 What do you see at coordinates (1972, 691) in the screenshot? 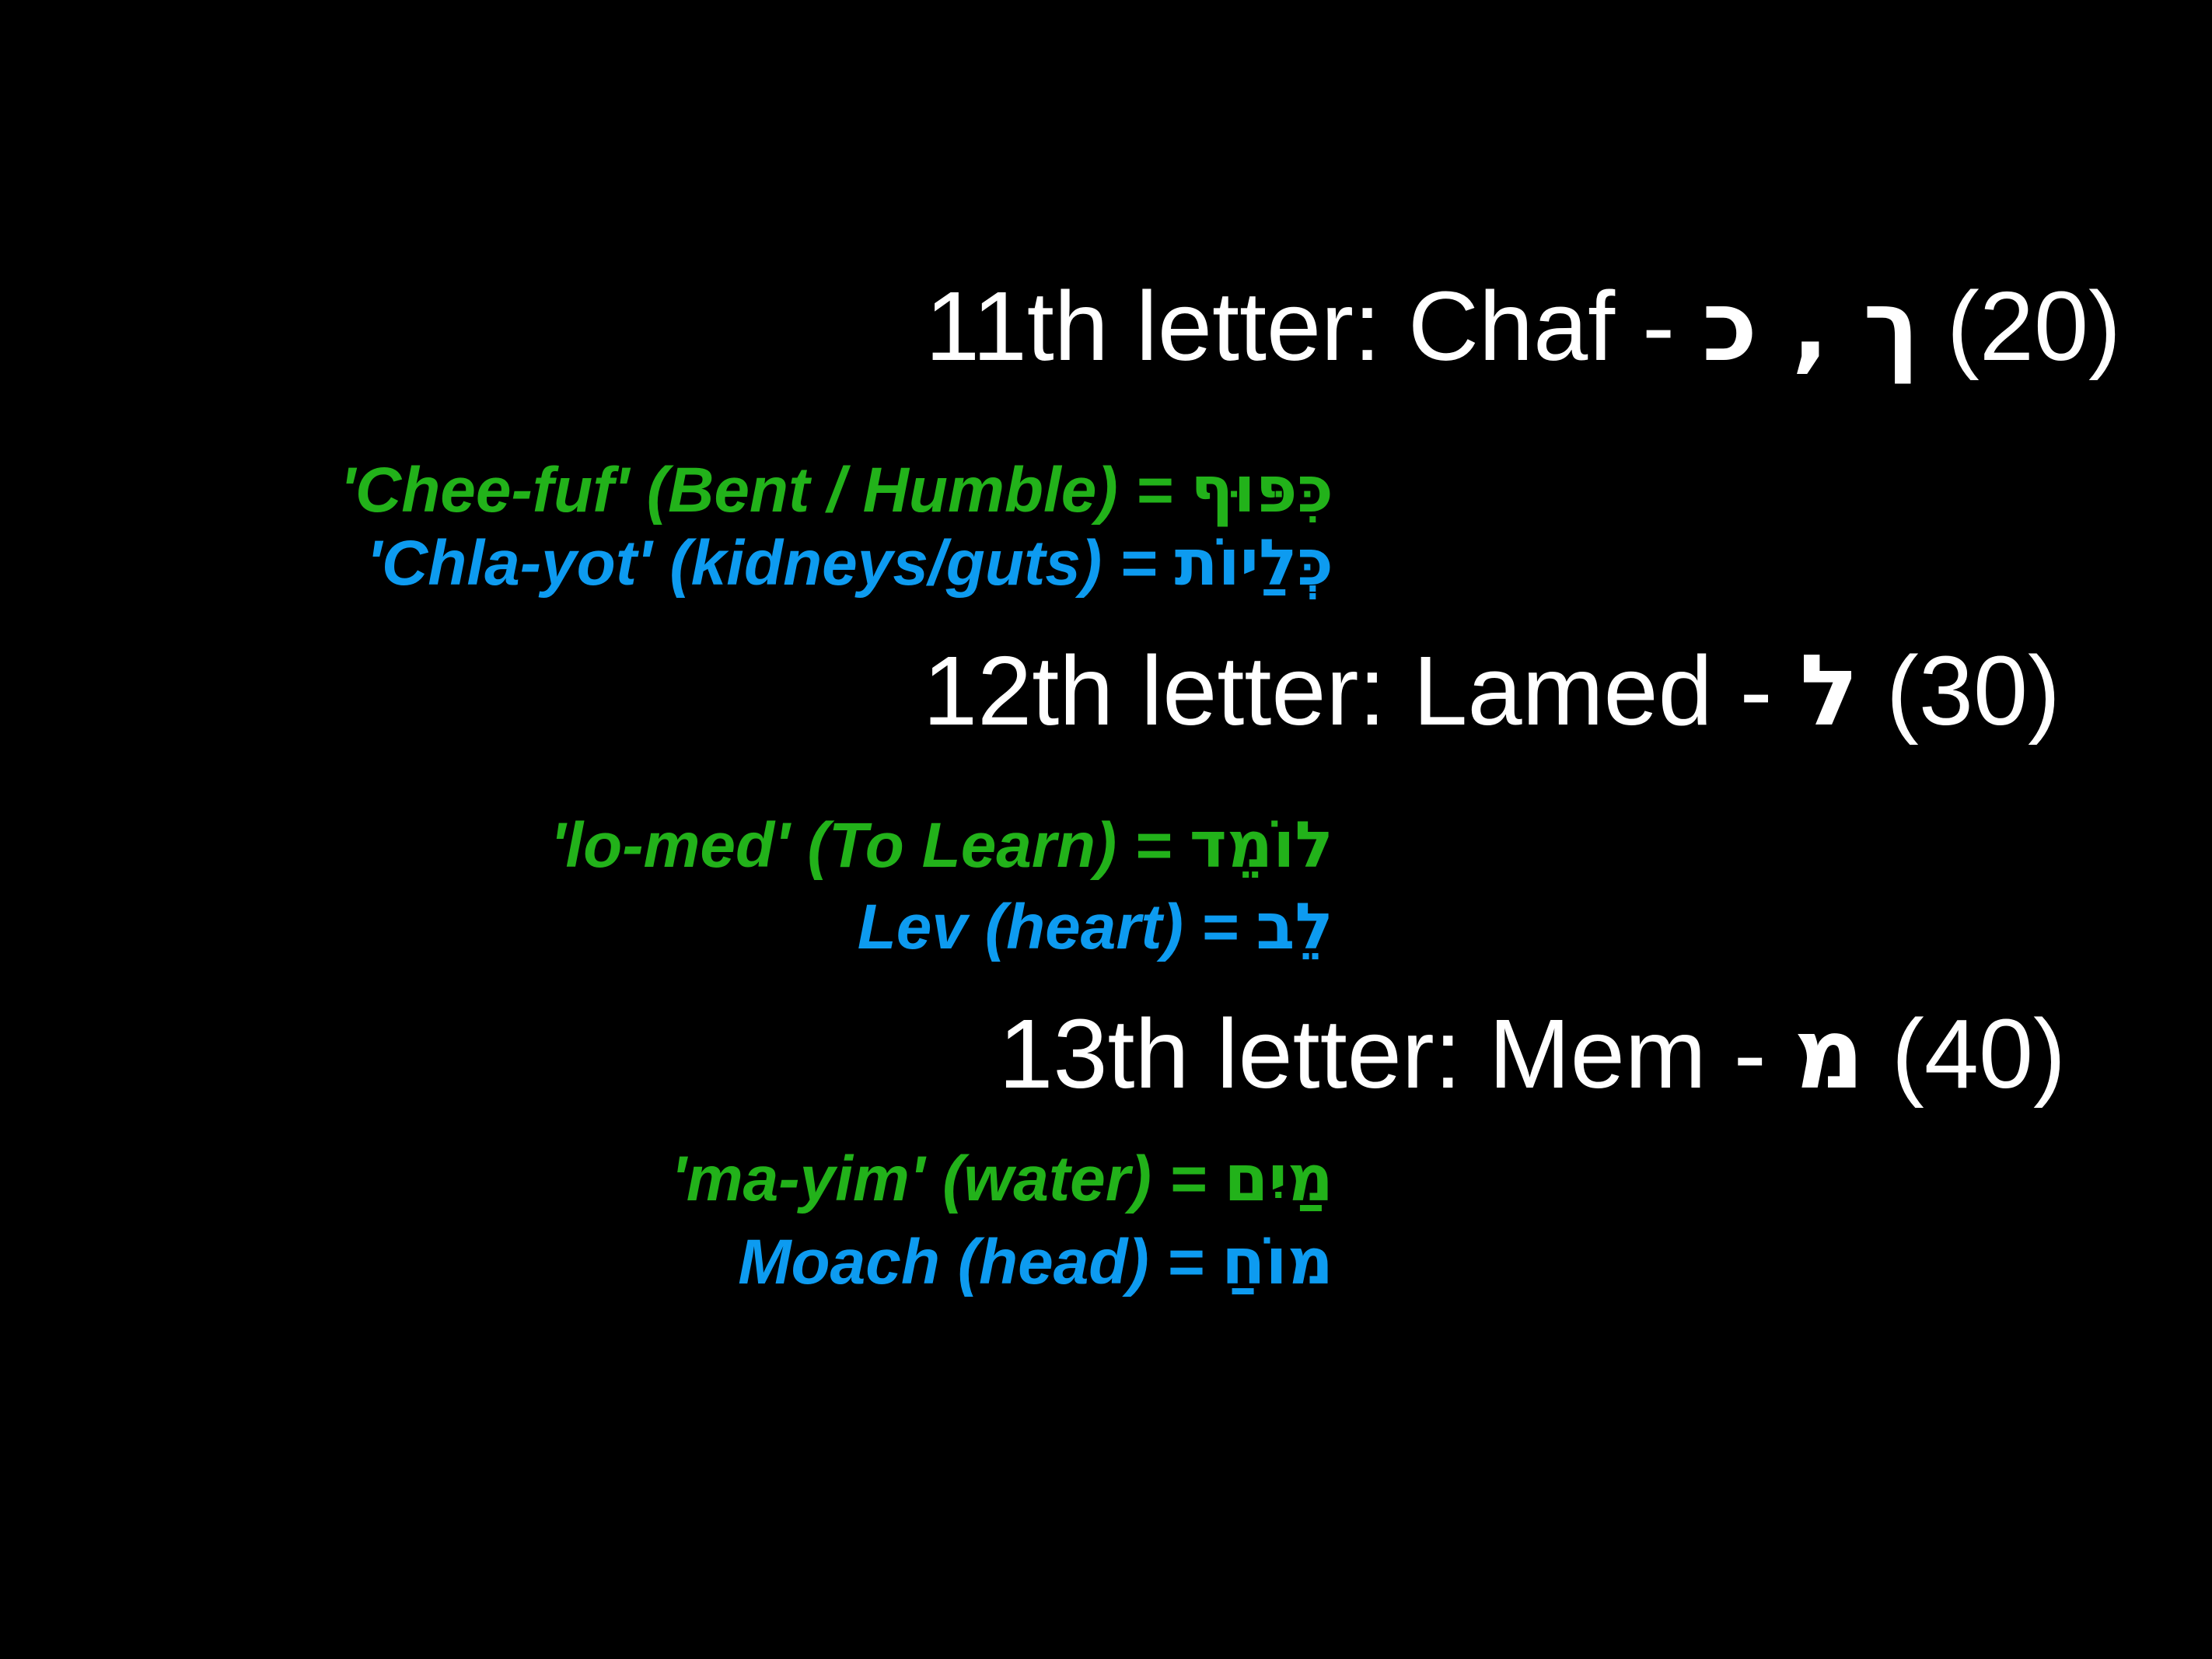
I see `heading-value: (30)` at bounding box center [1972, 691].